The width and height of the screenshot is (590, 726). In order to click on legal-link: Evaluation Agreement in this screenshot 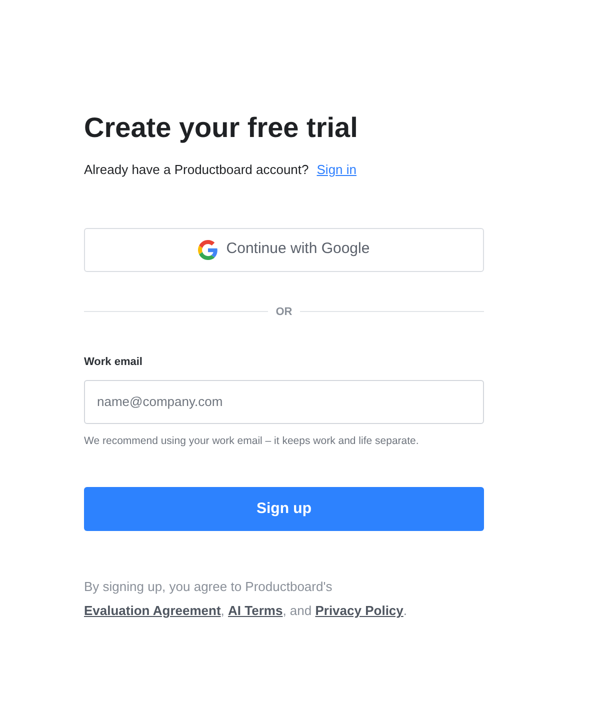, I will do `click(152, 610)`.